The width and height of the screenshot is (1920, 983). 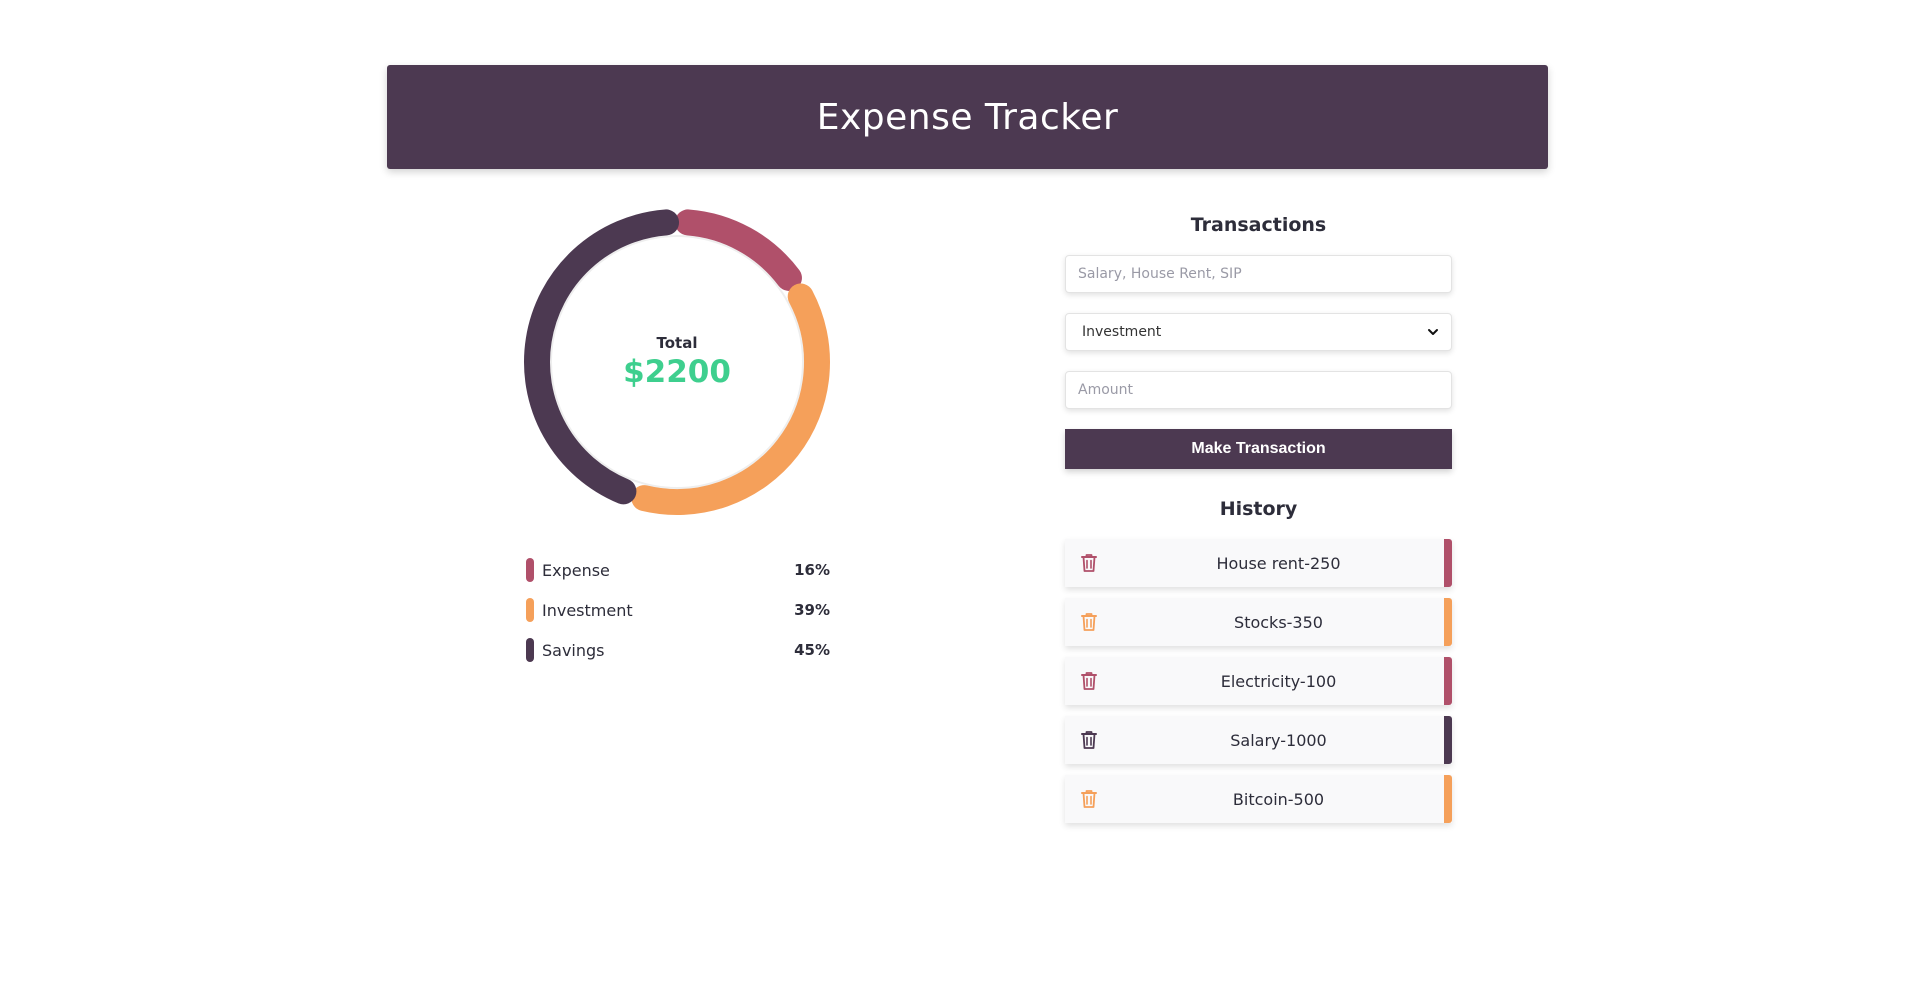 What do you see at coordinates (1278, 563) in the screenshot?
I see `history-item-label: House rent-250` at bounding box center [1278, 563].